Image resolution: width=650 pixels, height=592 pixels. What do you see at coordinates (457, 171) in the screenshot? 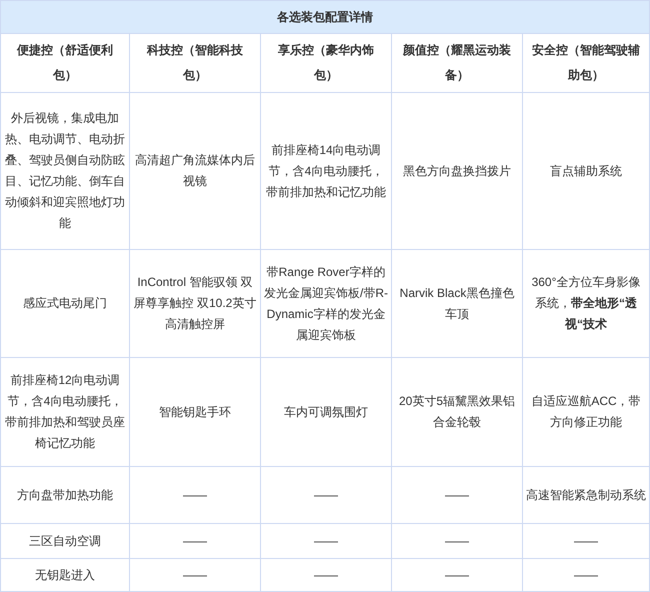
I see `table-cell: 黑色方向盘换挡拨片` at bounding box center [457, 171].